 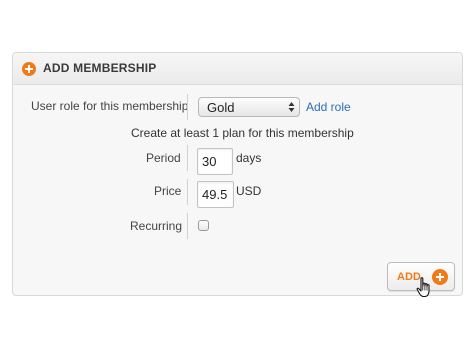 What do you see at coordinates (291, 107) in the screenshot?
I see `select-arrows-icon` at bounding box center [291, 107].